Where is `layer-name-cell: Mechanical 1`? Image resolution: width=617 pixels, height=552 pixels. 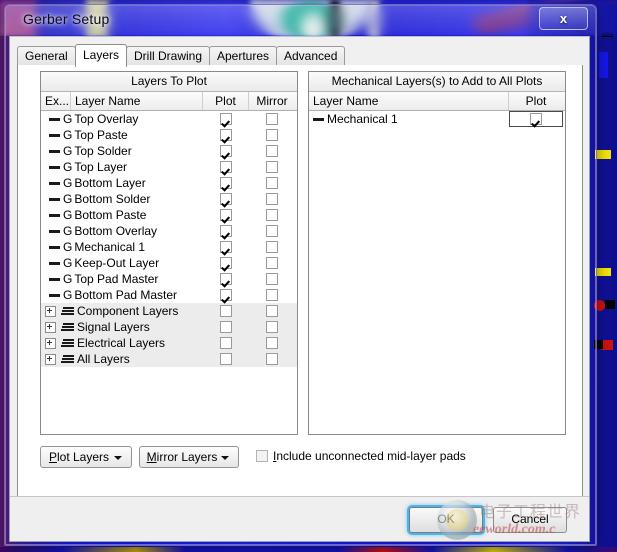 layer-name-cell: Mechanical 1 is located at coordinates (409, 119).